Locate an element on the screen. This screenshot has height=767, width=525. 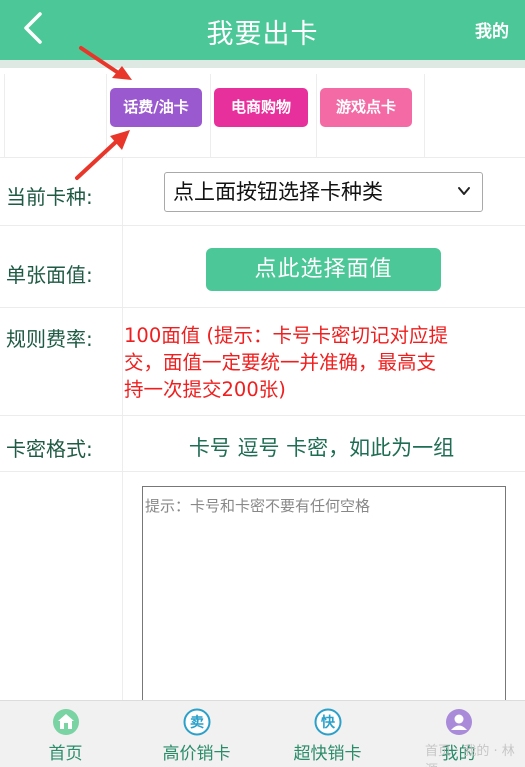
sell-icon: 卖 is located at coordinates (196, 722).